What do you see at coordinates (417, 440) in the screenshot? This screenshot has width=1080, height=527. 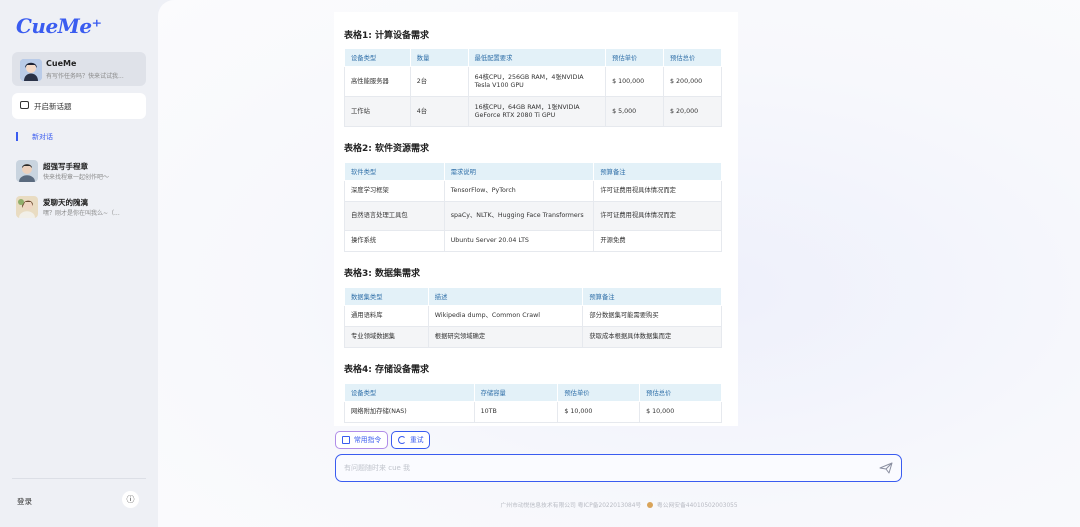 I see `retry-label: 重试` at bounding box center [417, 440].